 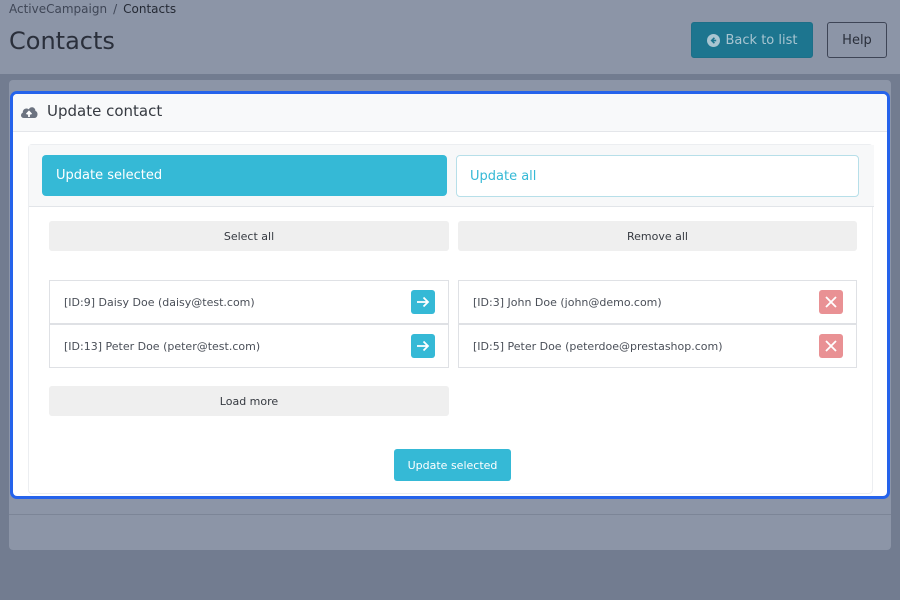 What do you see at coordinates (761, 40) in the screenshot?
I see `back-to-list-label: Back to list` at bounding box center [761, 40].